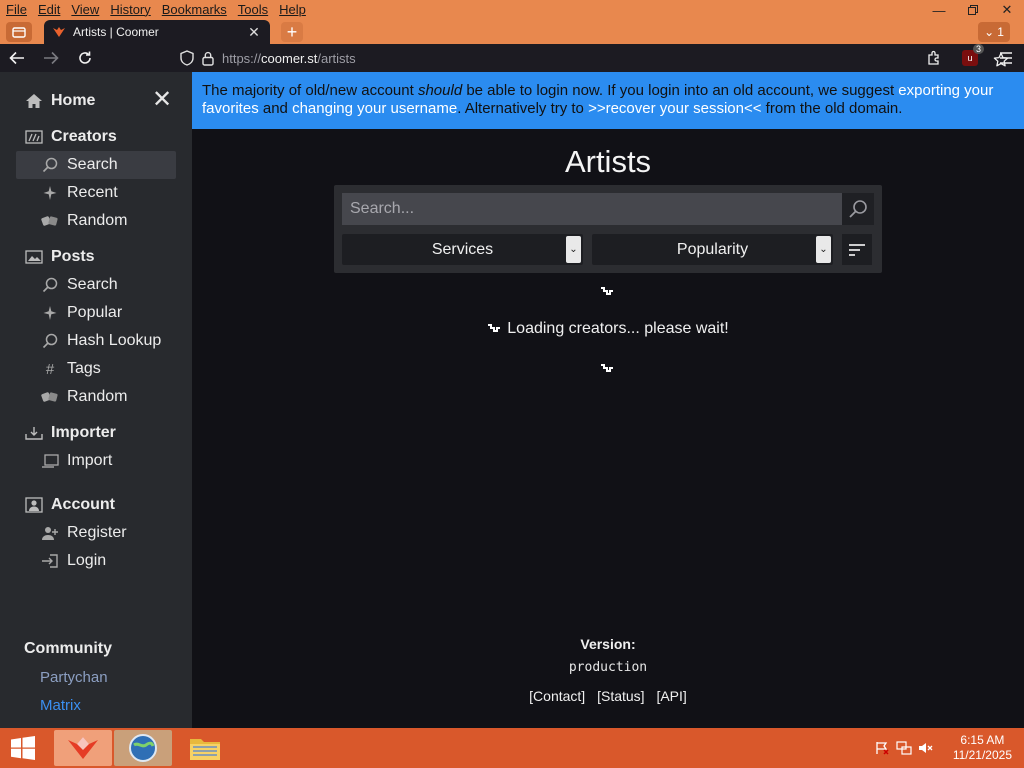  I want to click on tab-title: Artists | Coomer, so click(116, 32).